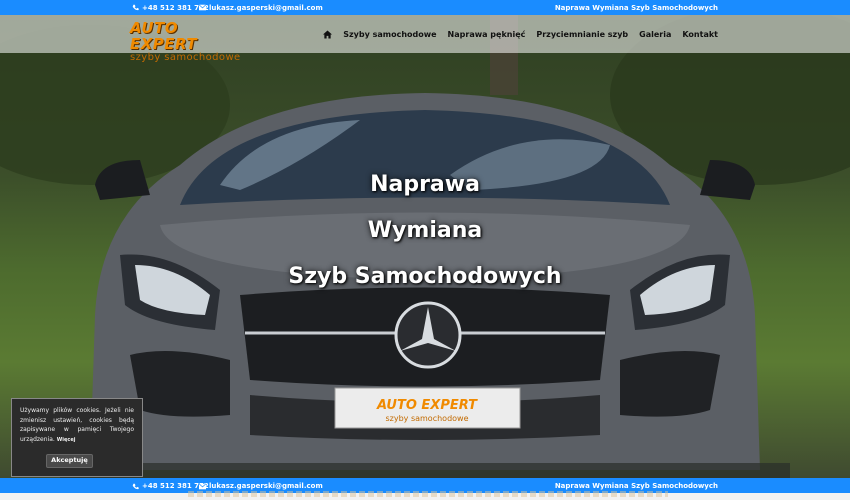  I want to click on page-content-edge, so click(425, 495).